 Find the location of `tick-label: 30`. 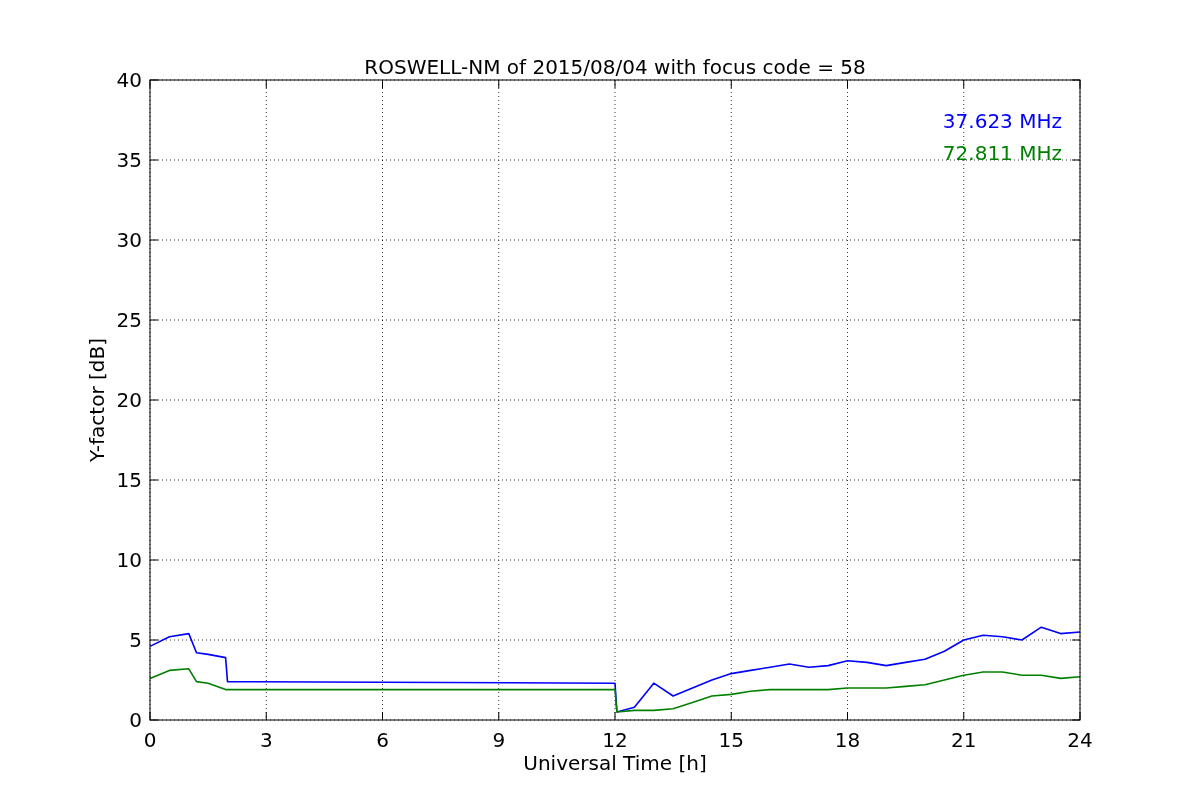

tick-label: 30 is located at coordinates (129, 240).